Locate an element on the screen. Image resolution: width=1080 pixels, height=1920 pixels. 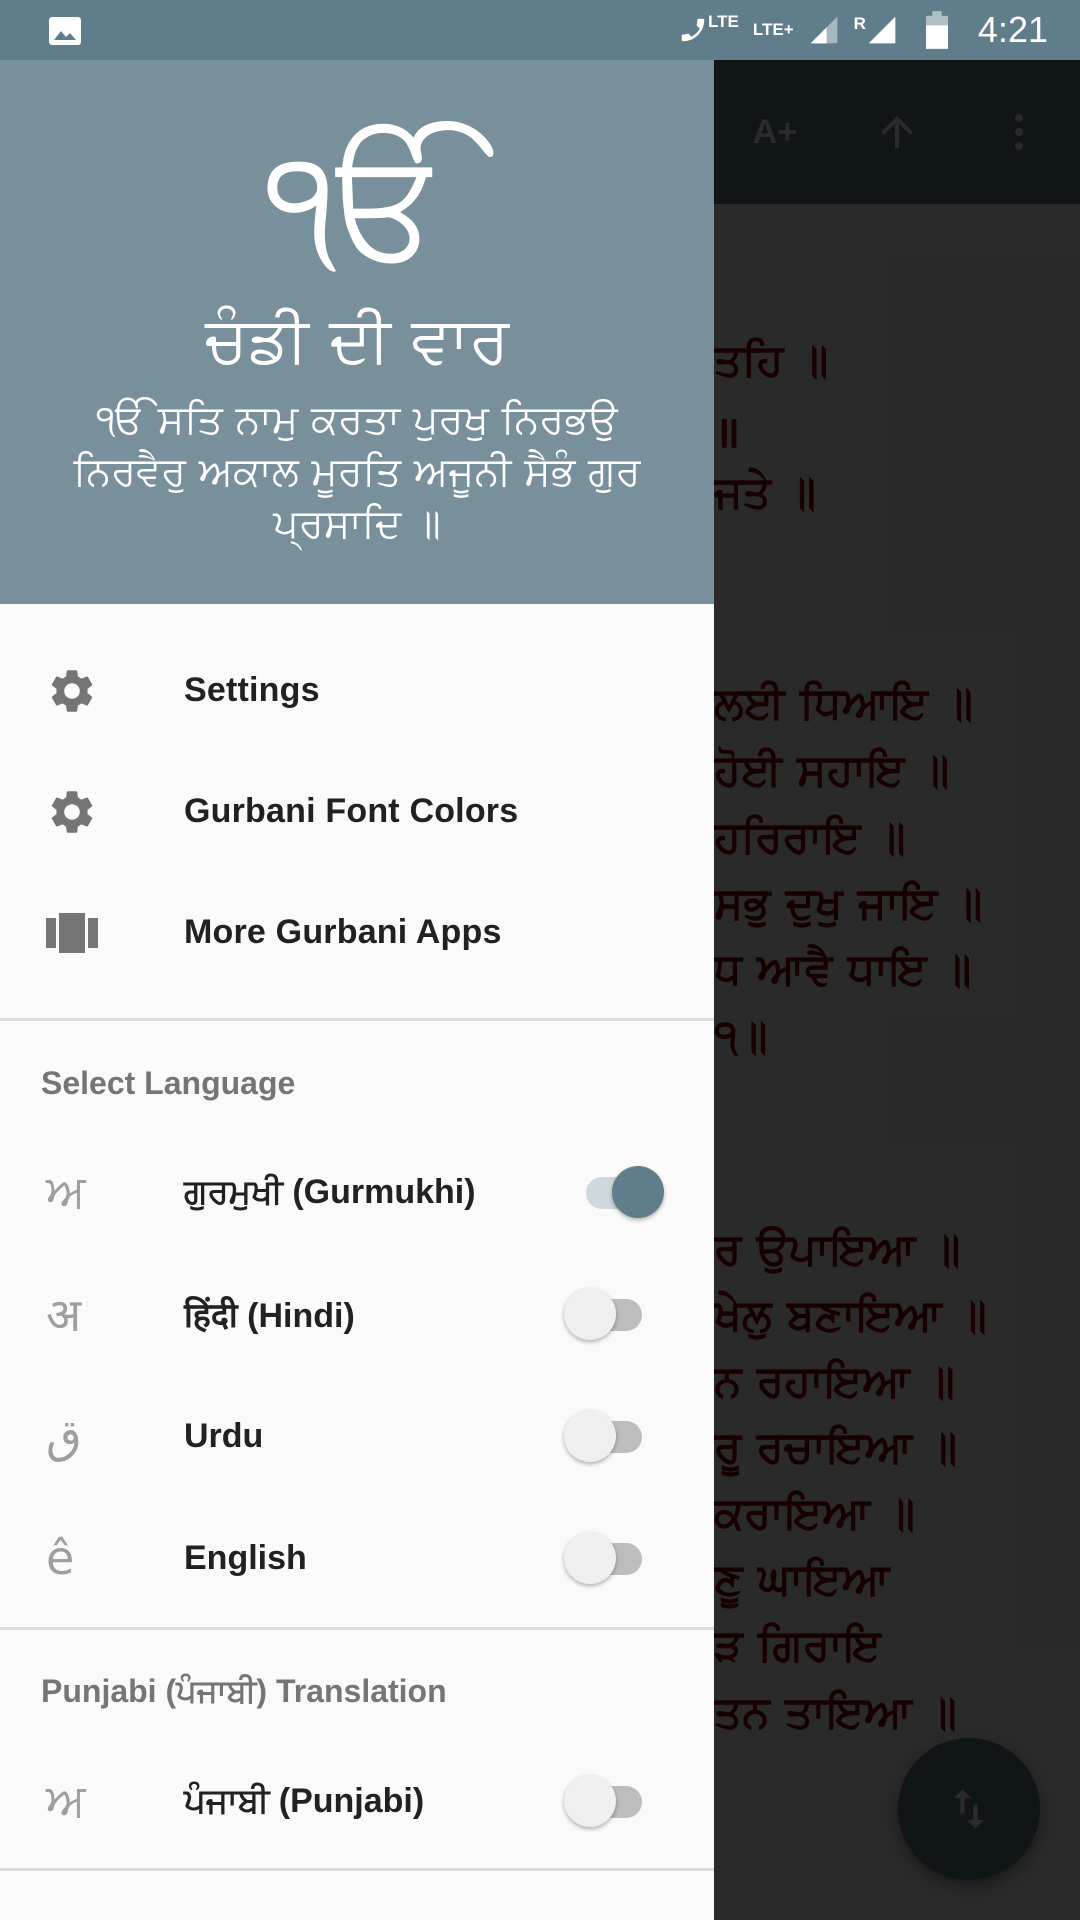
network-type-label: LTE+ is located at coordinates (773, 29).